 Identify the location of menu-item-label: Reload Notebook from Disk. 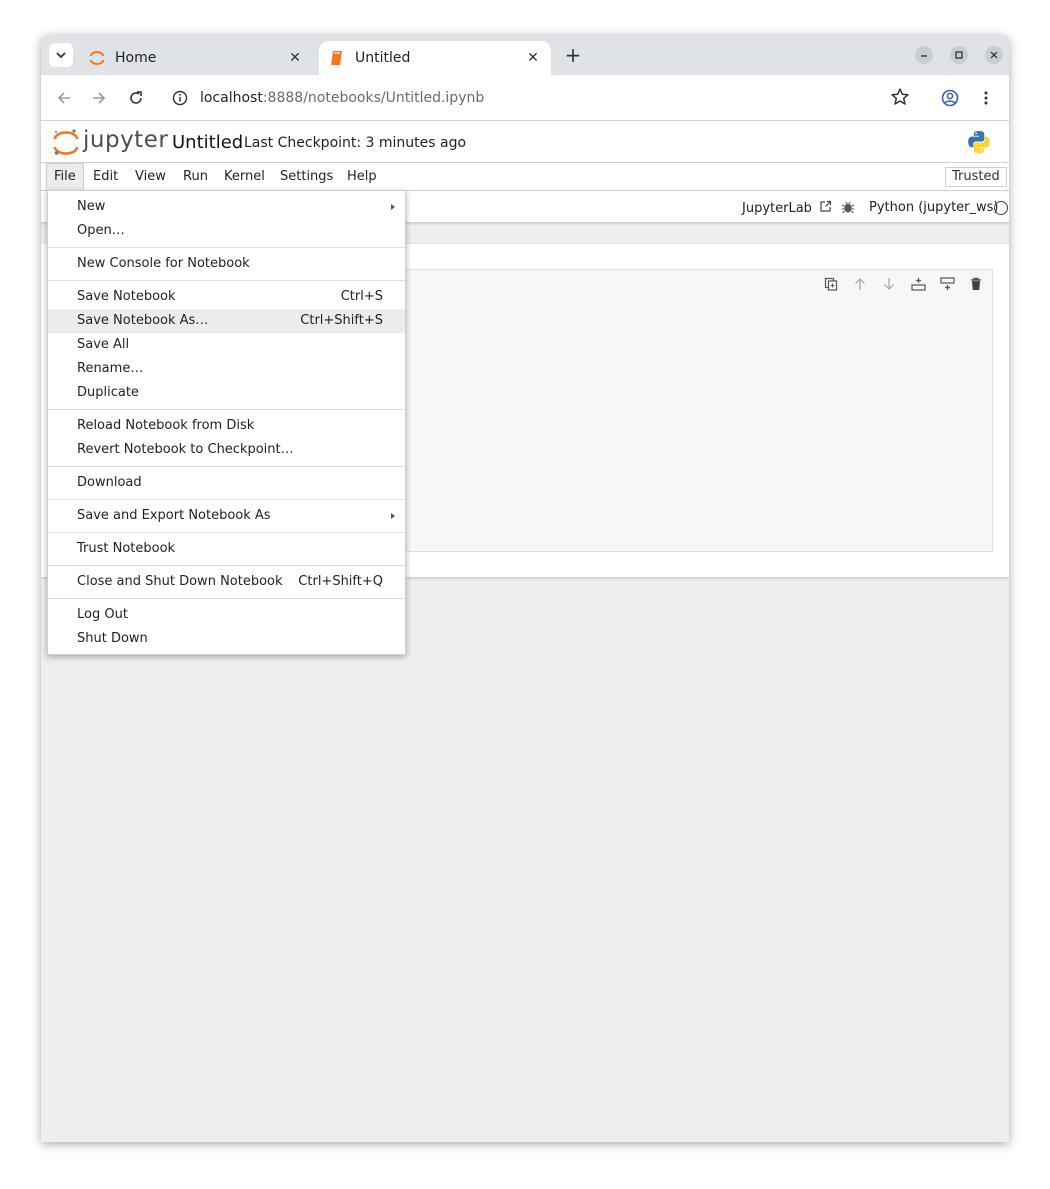
(166, 425).